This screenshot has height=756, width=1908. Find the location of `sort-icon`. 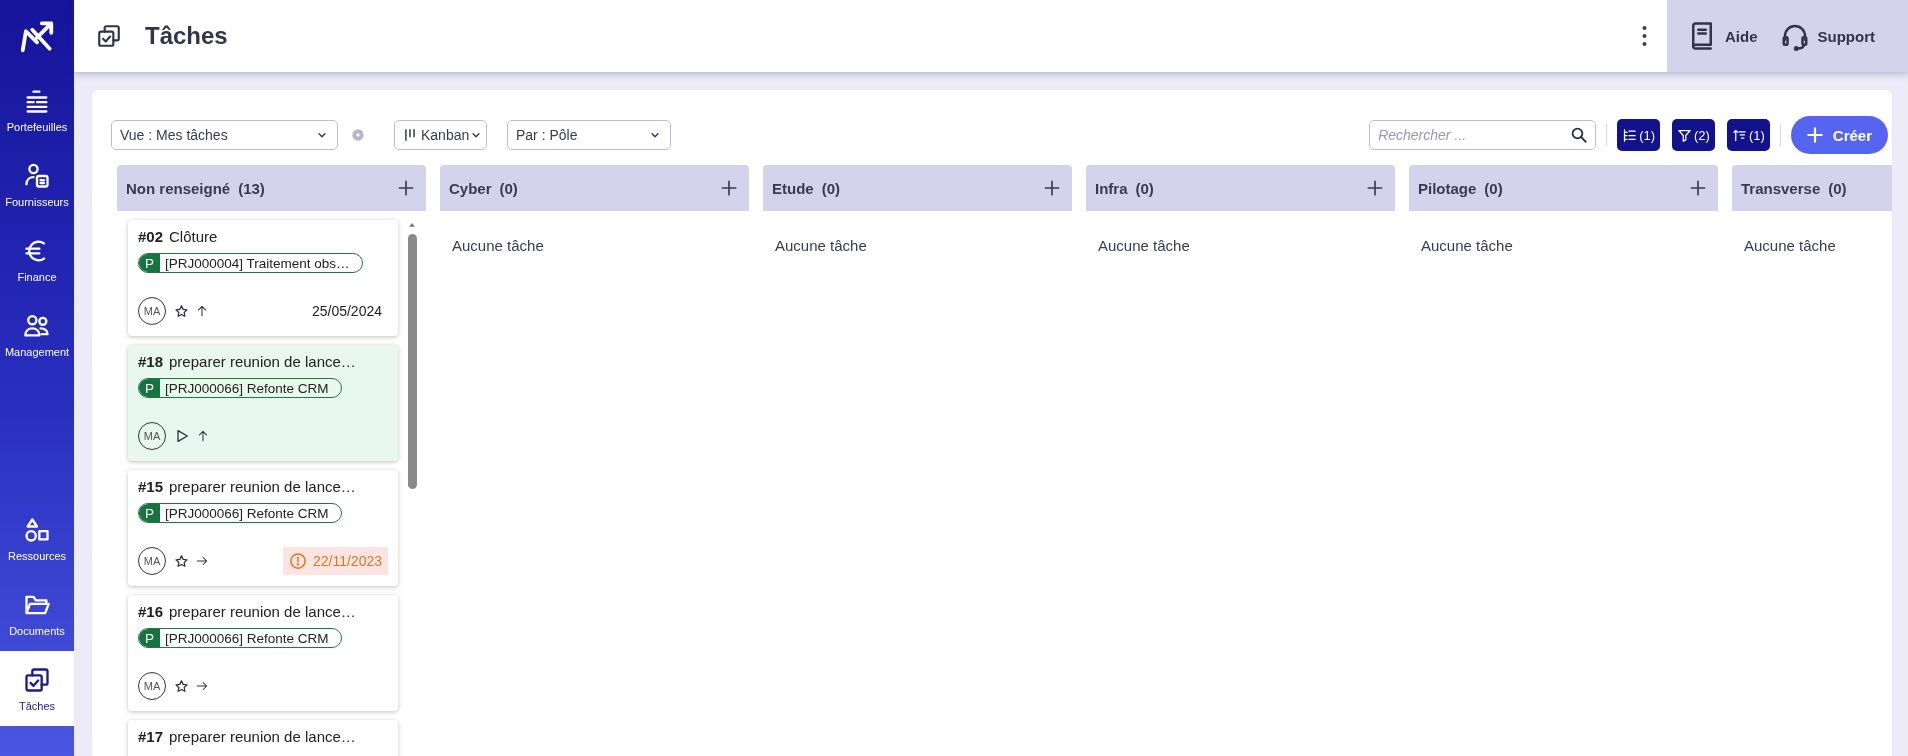

sort-icon is located at coordinates (1739, 135).